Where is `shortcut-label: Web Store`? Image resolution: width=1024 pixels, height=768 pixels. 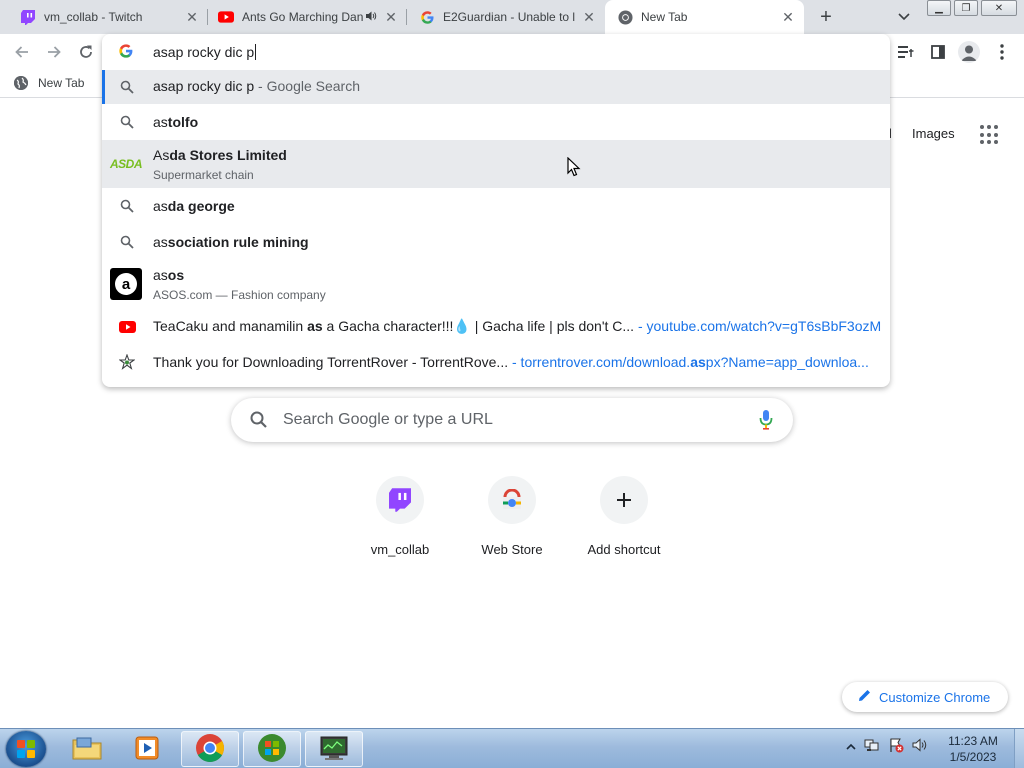 shortcut-label: Web Store is located at coordinates (512, 549).